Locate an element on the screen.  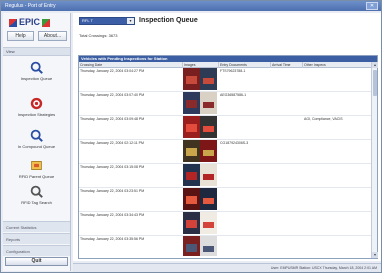
table-row: Thursday, January 22, 2004 03:34:43 PM is located at coordinates (225, 224).